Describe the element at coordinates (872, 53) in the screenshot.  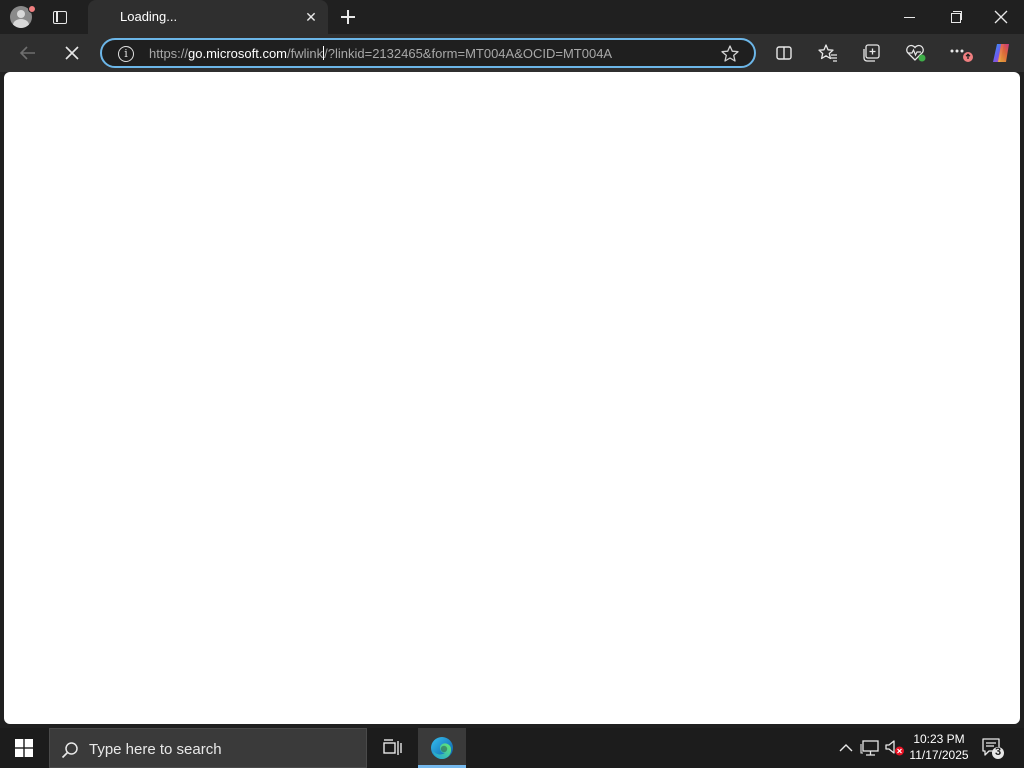
I see `collections-icon` at that location.